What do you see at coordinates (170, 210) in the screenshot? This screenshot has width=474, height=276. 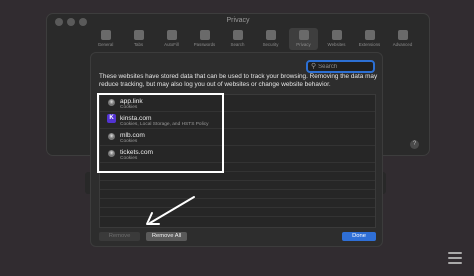 I see `annotation-arrow-icon` at bounding box center [170, 210].